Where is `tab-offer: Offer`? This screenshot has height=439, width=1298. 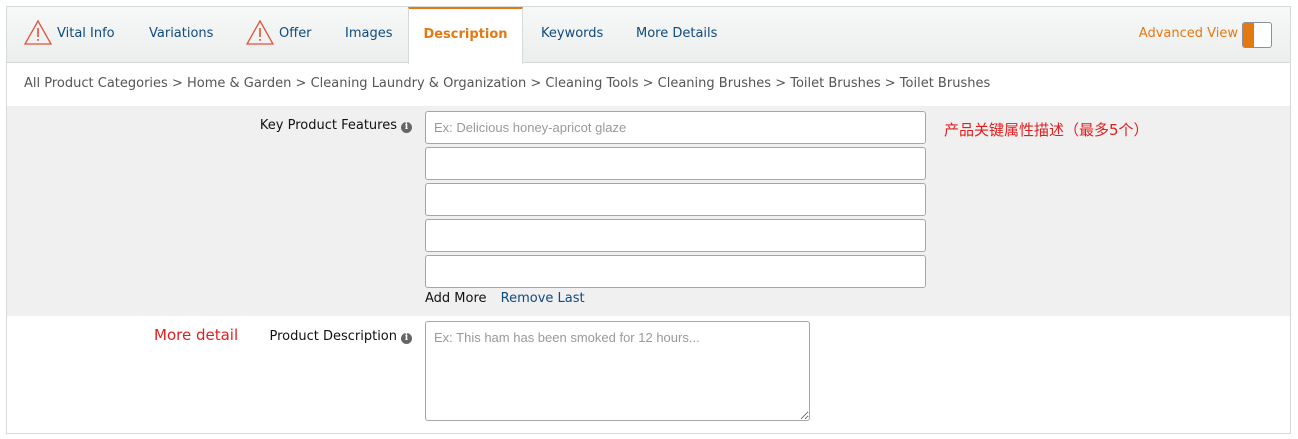 tab-offer: Offer is located at coordinates (279, 35).